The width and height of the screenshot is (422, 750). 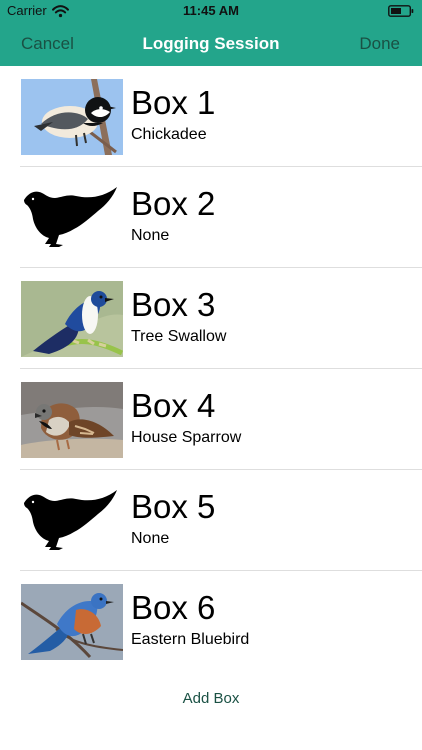 What do you see at coordinates (211, 699) in the screenshot?
I see `add-box-button: Add Box` at bounding box center [211, 699].